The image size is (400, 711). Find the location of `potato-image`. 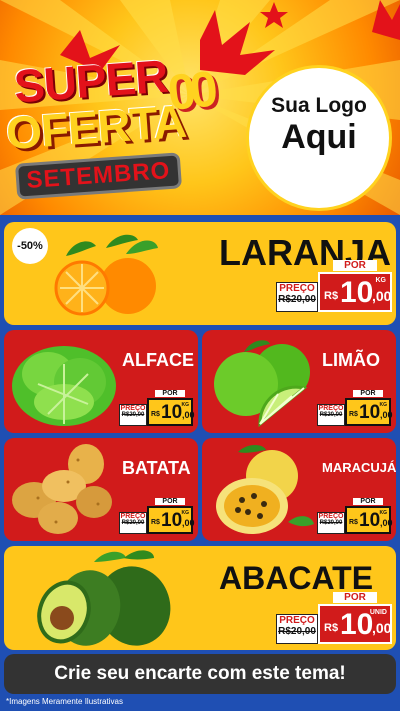

potato-image is located at coordinates (62, 489).